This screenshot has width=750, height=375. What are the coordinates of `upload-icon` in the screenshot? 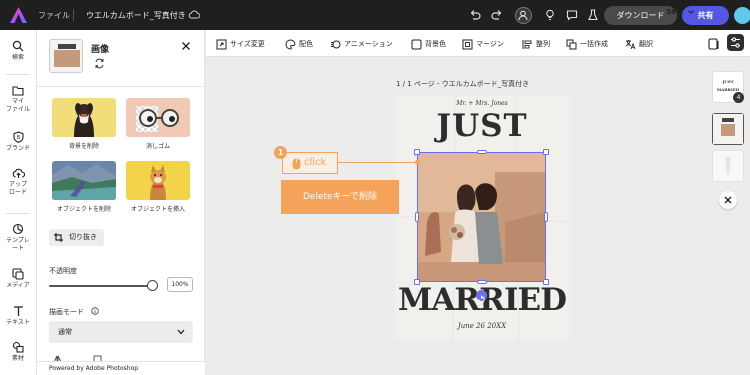 It's located at (18, 173).